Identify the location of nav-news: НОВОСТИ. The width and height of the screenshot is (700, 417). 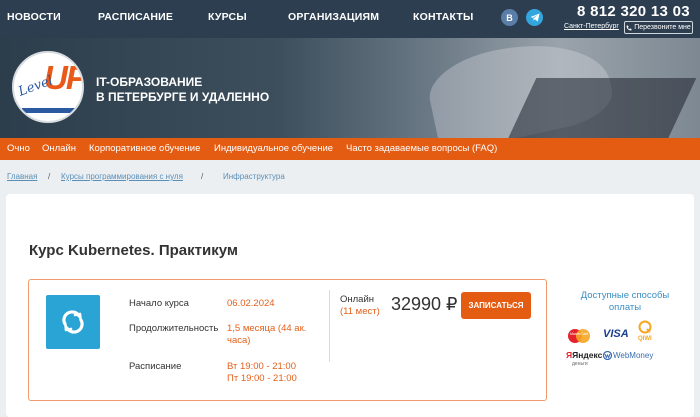
(34, 17).